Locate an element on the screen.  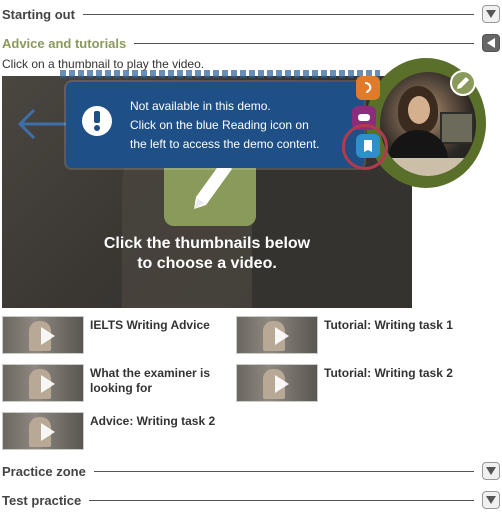
thumbnail-label: What the examiner is looking for is located at coordinates (160, 381).